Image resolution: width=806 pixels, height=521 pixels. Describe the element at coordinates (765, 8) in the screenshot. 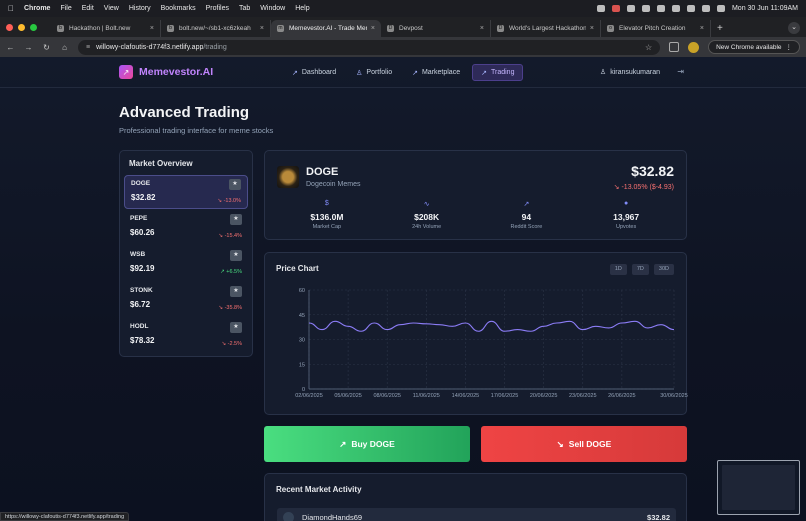

I see `menu-clock: Mon 30 Jun 11:09AM` at that location.